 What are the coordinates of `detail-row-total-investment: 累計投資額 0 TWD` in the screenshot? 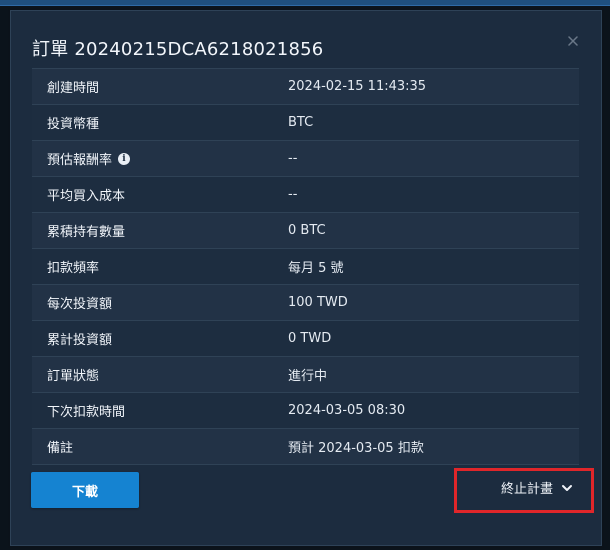 It's located at (305, 339).